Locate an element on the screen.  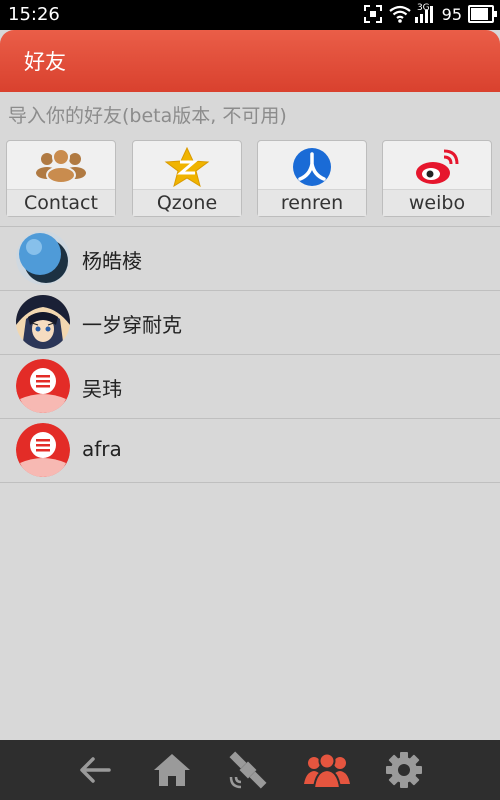
renren-label: renren is located at coordinates (312, 202).